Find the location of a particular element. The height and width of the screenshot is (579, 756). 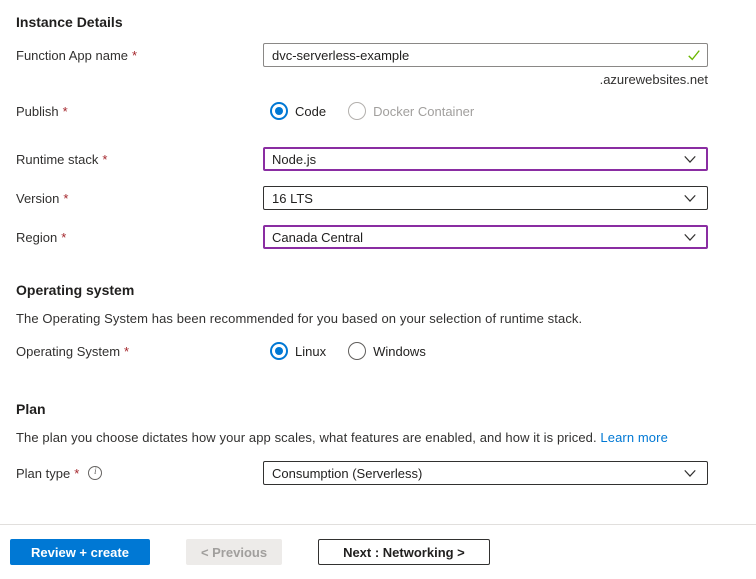

label-text: Region is located at coordinates (37, 237).